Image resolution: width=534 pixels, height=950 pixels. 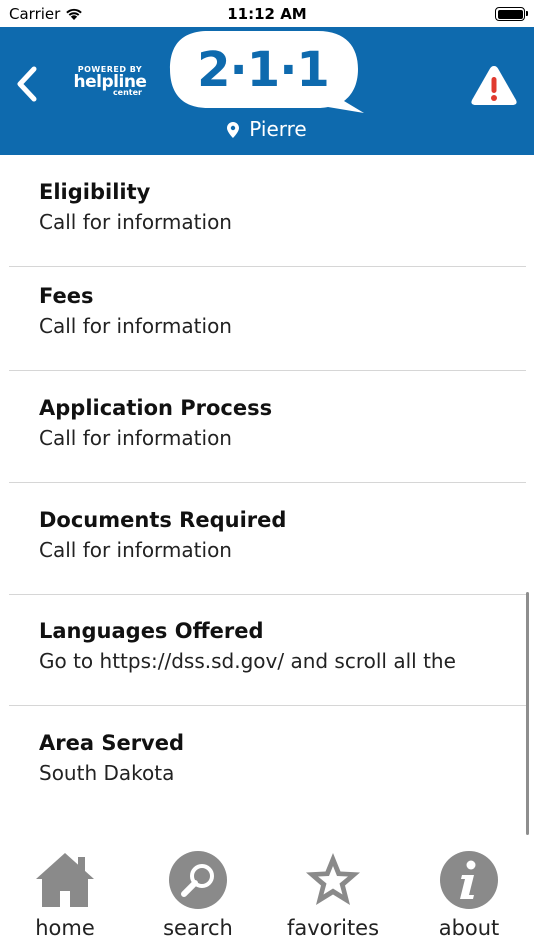 What do you see at coordinates (469, 928) in the screenshot?
I see `tab-about-label: about` at bounding box center [469, 928].